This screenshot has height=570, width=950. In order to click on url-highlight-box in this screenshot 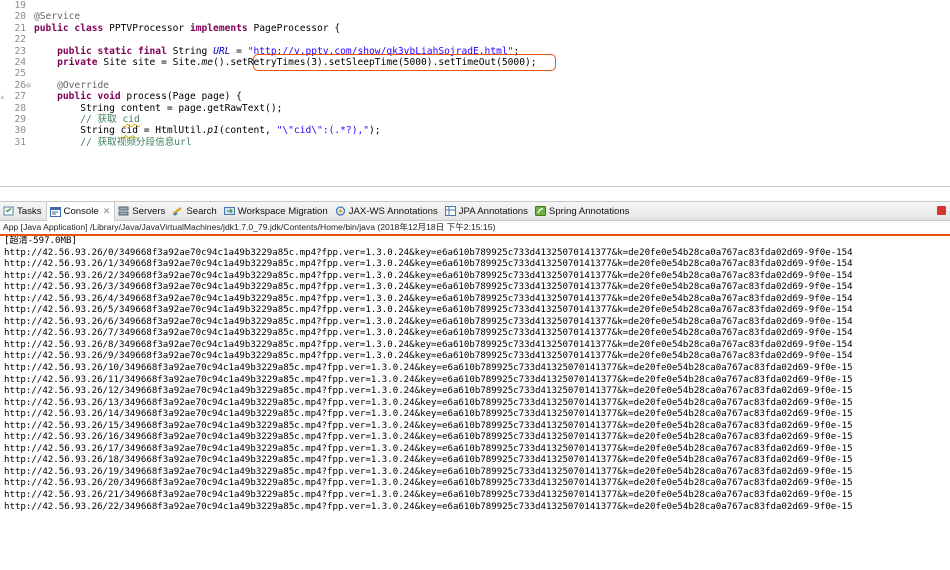, I will do `click(404, 62)`.